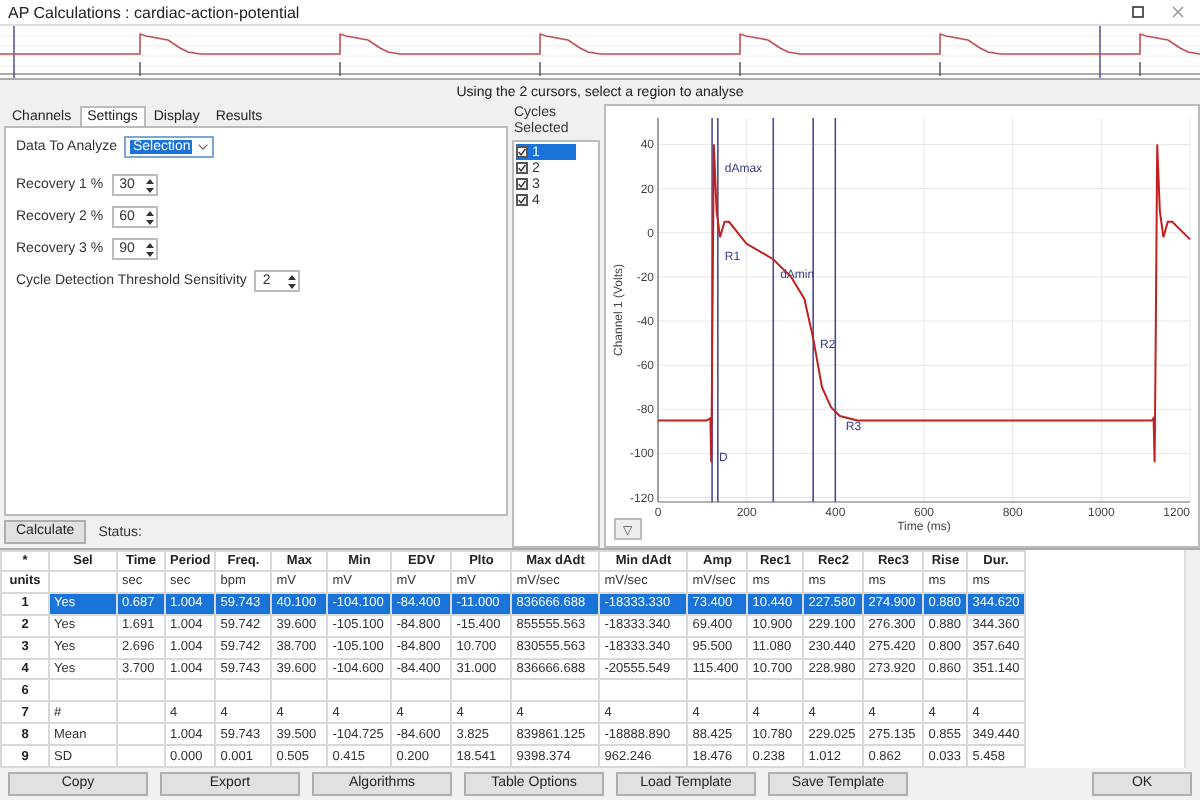 This screenshot has width=1200, height=800. I want to click on maximize-icon, so click(1138, 12).